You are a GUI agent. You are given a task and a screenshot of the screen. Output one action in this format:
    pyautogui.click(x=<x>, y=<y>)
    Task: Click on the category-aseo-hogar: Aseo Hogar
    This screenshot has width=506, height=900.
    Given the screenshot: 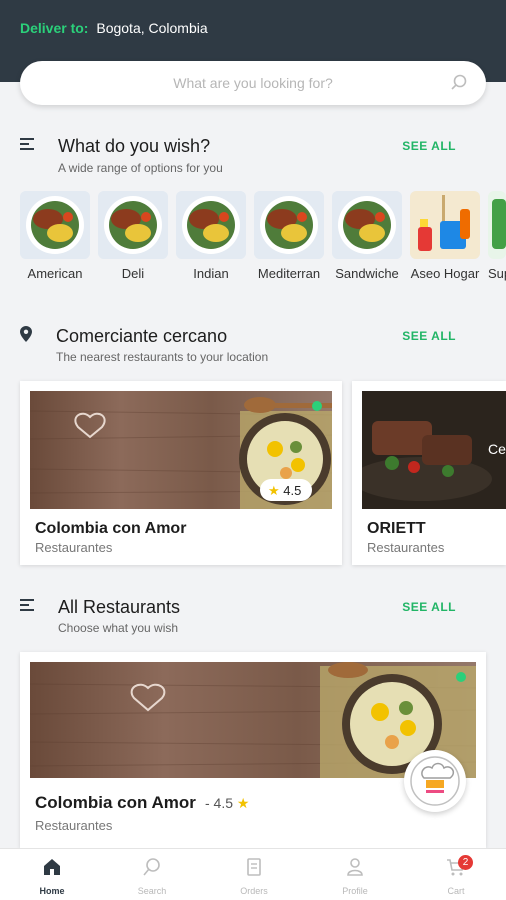 What is the action you would take?
    pyautogui.click(x=445, y=236)
    